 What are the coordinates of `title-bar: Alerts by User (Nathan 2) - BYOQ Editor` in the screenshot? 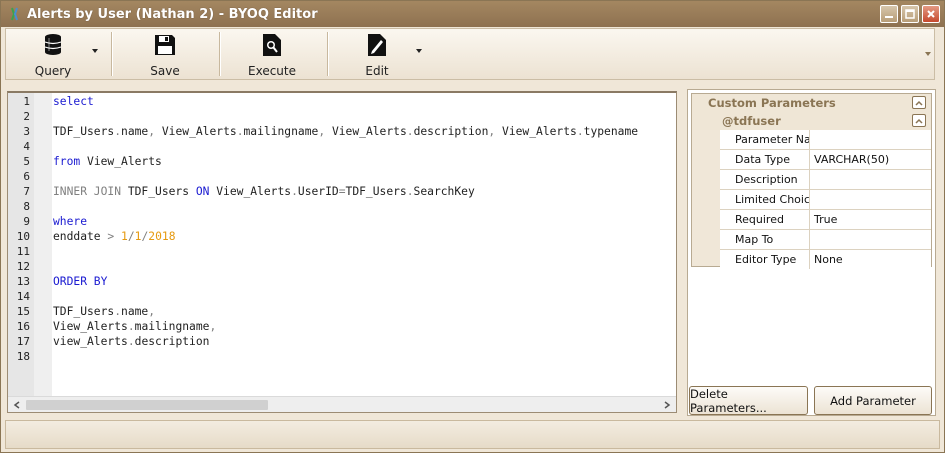 It's located at (472, 14).